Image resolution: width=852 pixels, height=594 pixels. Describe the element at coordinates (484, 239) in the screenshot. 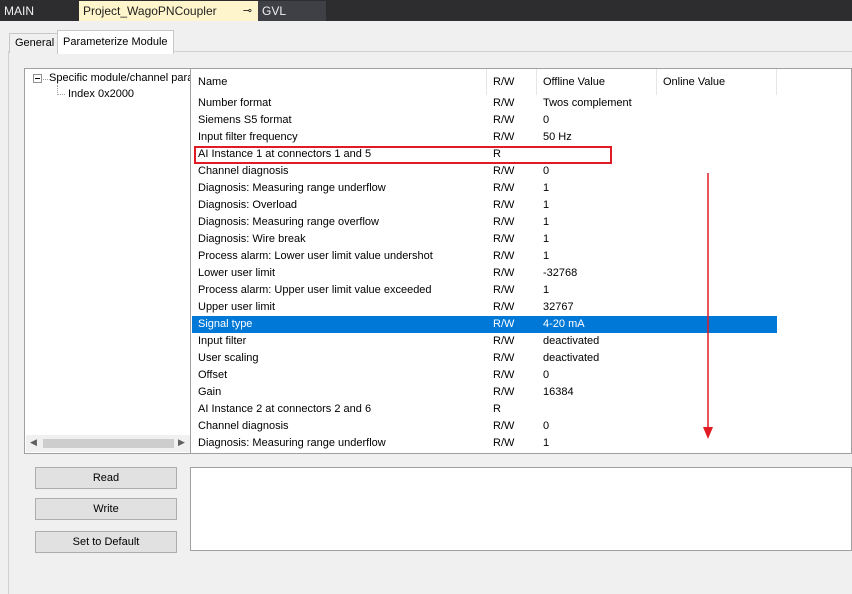

I see `table-row: Diagnosis: Wire break R/W 1` at that location.